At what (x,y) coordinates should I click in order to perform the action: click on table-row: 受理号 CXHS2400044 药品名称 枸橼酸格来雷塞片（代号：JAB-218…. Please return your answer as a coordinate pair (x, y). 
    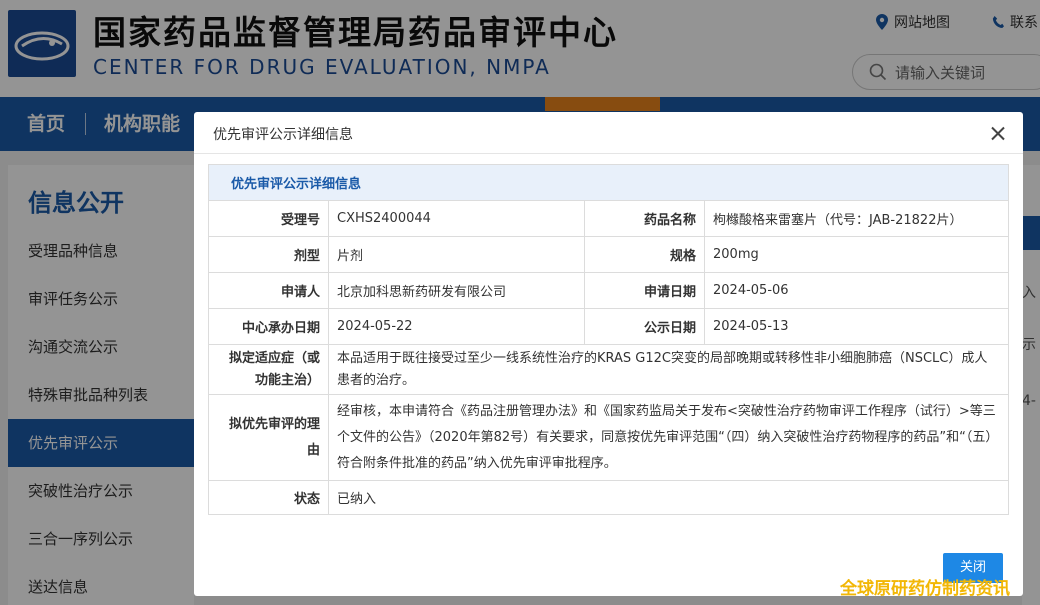
    Looking at the image, I should click on (609, 218).